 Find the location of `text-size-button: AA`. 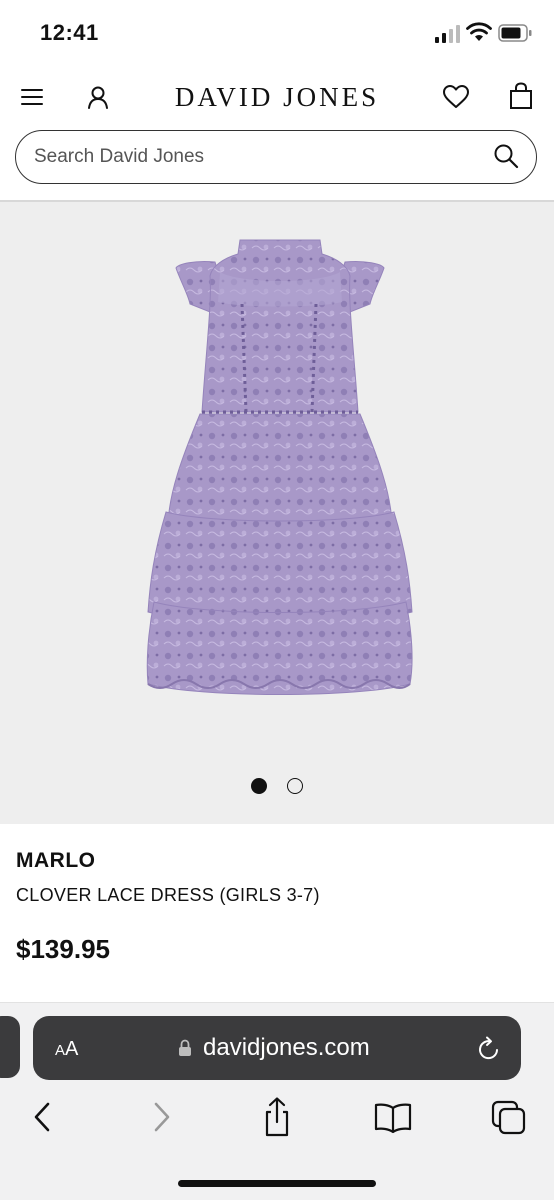

text-size-button: AA is located at coordinates (66, 1049).